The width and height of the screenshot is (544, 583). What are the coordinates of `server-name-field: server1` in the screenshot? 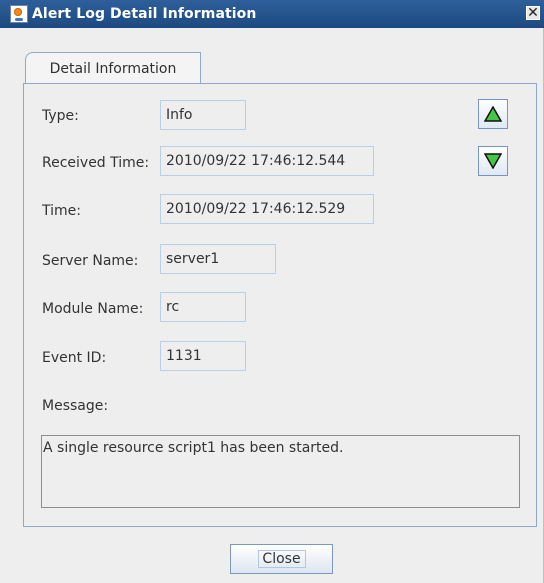 It's located at (218, 259).